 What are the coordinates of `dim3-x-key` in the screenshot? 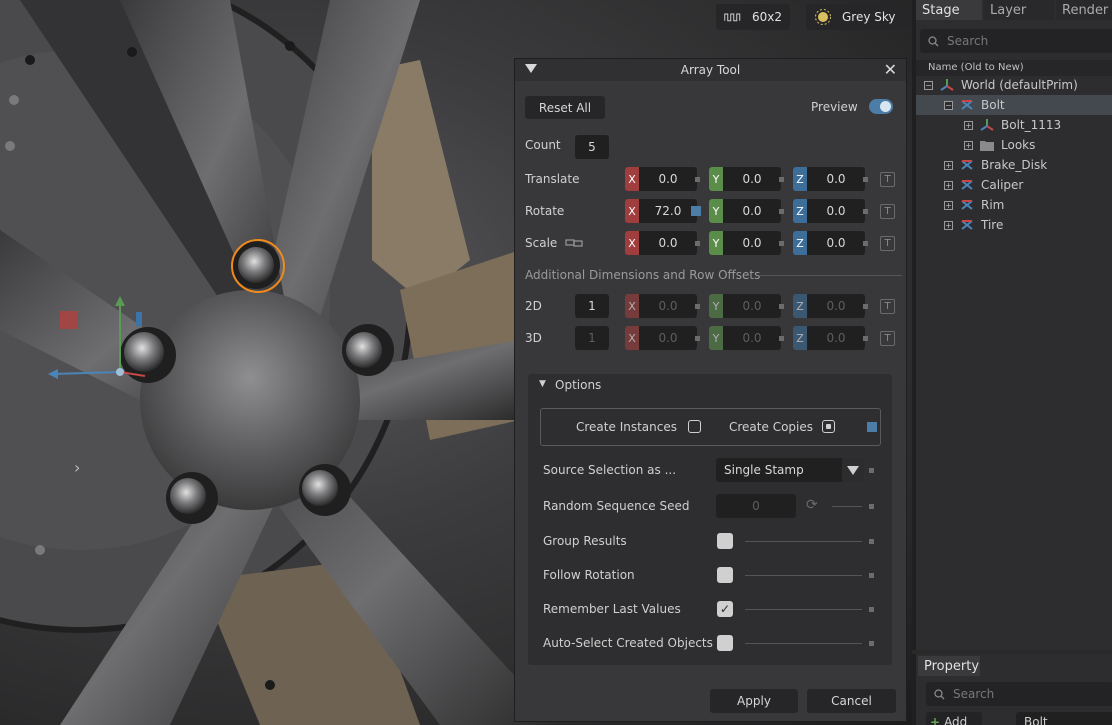 It's located at (697, 338).